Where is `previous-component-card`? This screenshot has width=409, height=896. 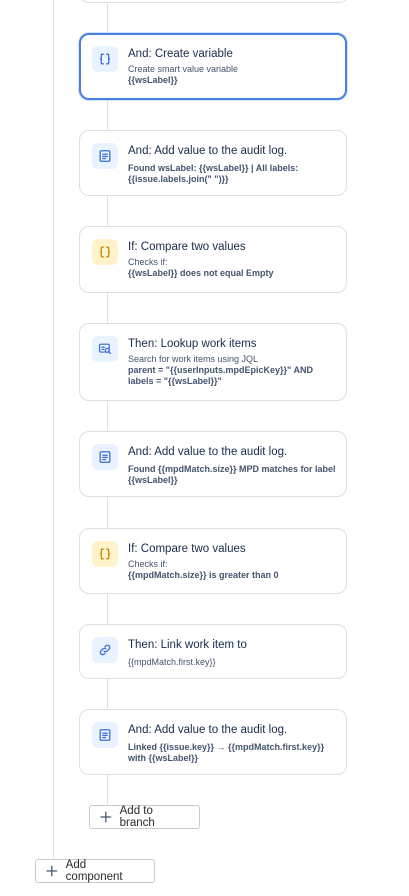 previous-component-card is located at coordinates (214, 1).